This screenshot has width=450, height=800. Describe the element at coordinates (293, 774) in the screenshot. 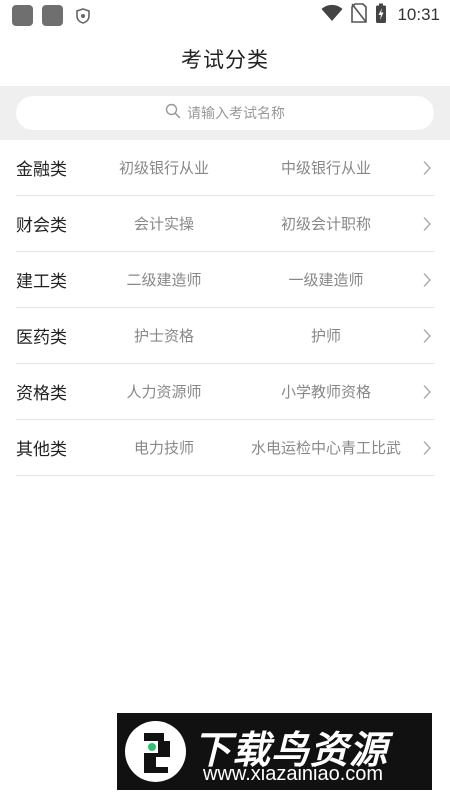

I see `watermark-url: www.xiazainiao.com` at that location.